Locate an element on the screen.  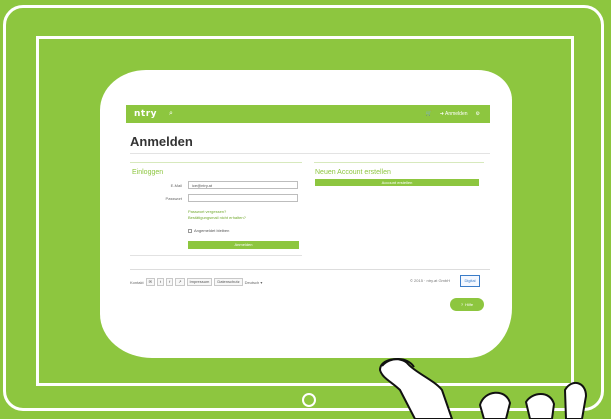
login-heading: Einloggen is located at coordinates (148, 172).